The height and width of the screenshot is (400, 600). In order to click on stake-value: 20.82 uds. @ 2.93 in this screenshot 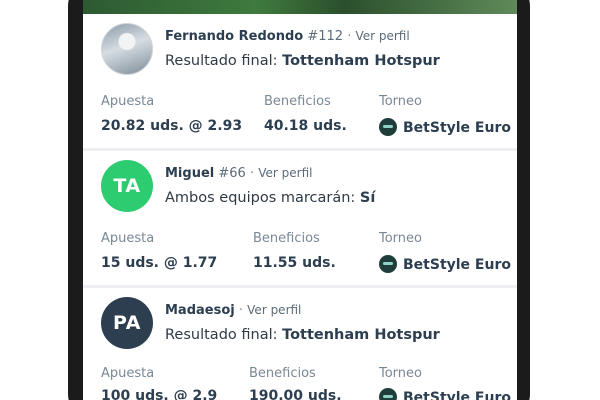, I will do `click(172, 126)`.